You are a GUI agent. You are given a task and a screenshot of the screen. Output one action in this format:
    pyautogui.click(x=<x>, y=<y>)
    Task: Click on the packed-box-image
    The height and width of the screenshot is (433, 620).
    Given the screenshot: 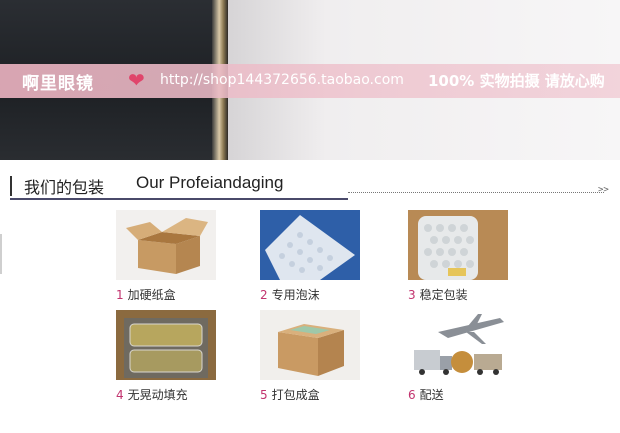 What is the action you would take?
    pyautogui.click(x=310, y=345)
    